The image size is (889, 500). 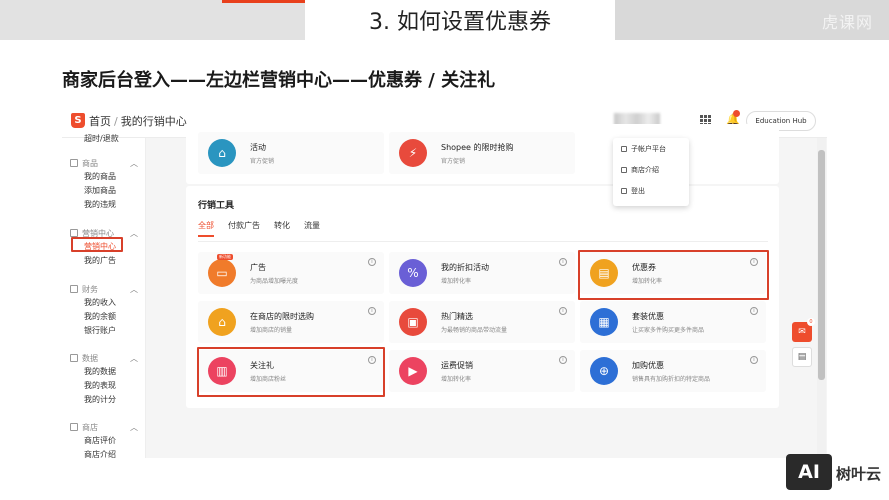 I want to click on tag-icon, so click(x=74, y=233).